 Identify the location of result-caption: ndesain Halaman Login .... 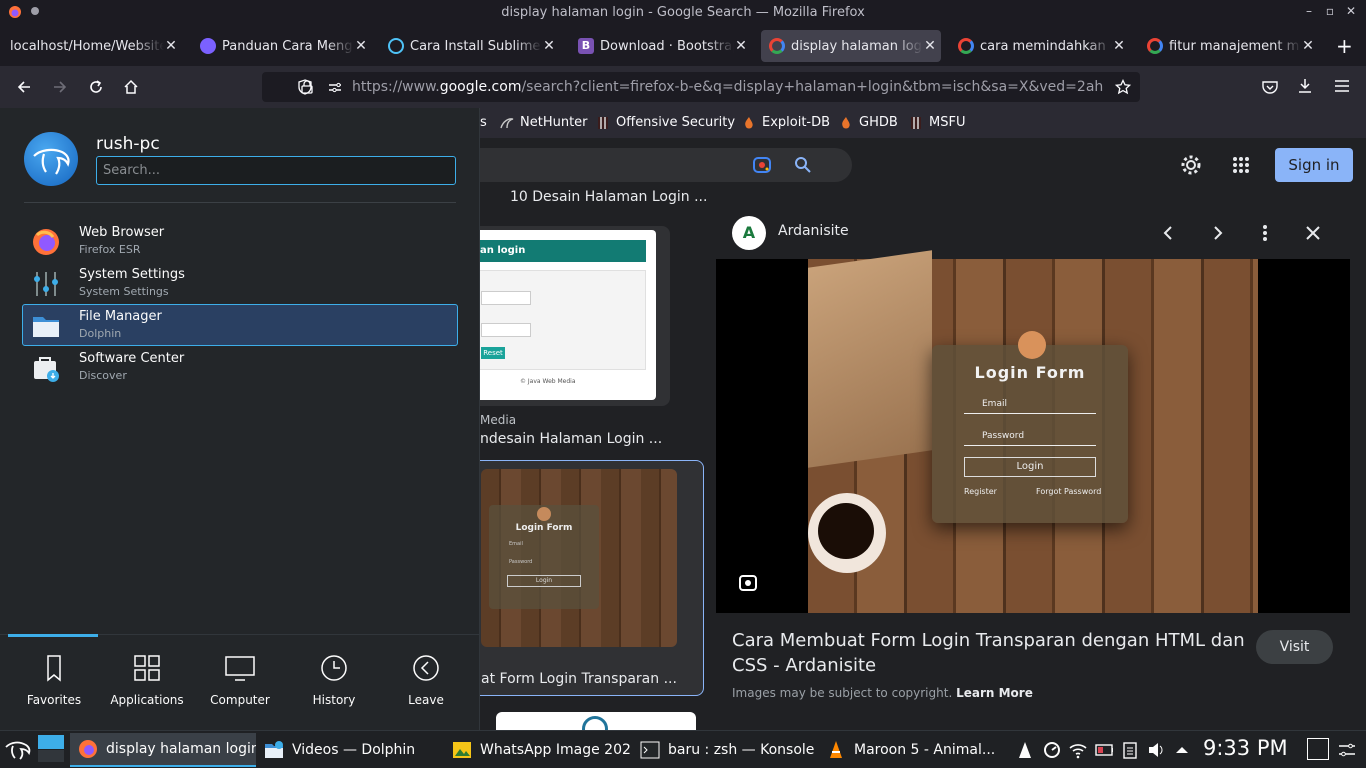
(571, 439).